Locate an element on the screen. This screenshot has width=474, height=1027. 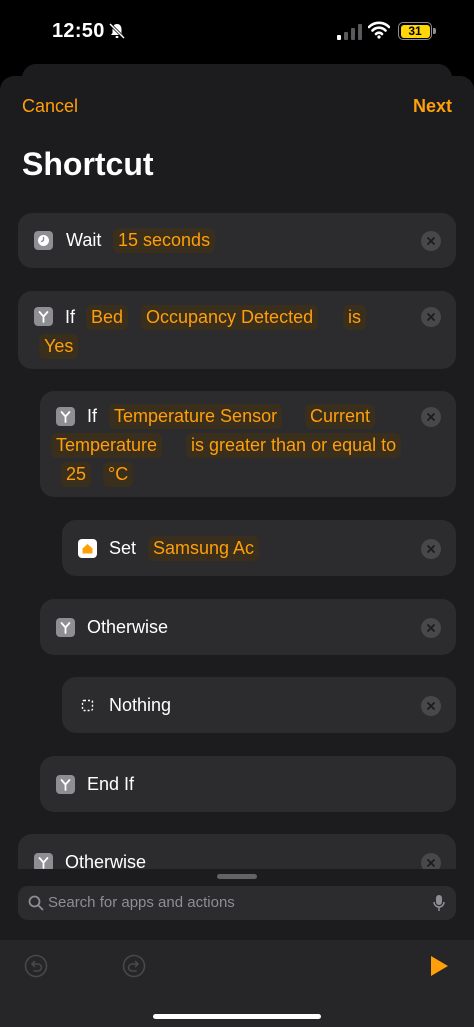
threshold-token: 25 is located at coordinates (76, 474).